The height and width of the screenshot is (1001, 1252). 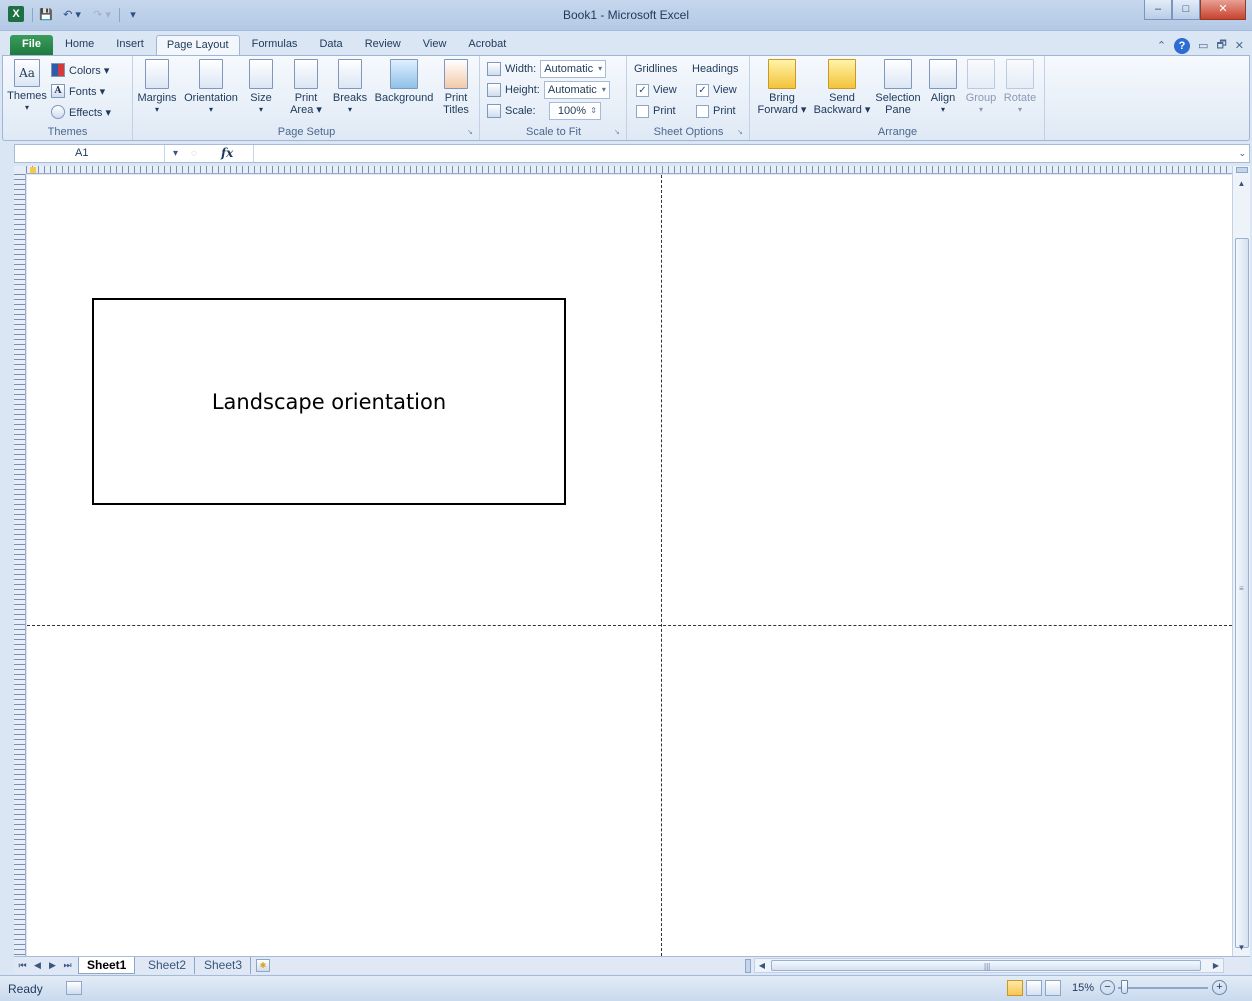 I want to click on group-button: Group ▾, so click(x=981, y=87).